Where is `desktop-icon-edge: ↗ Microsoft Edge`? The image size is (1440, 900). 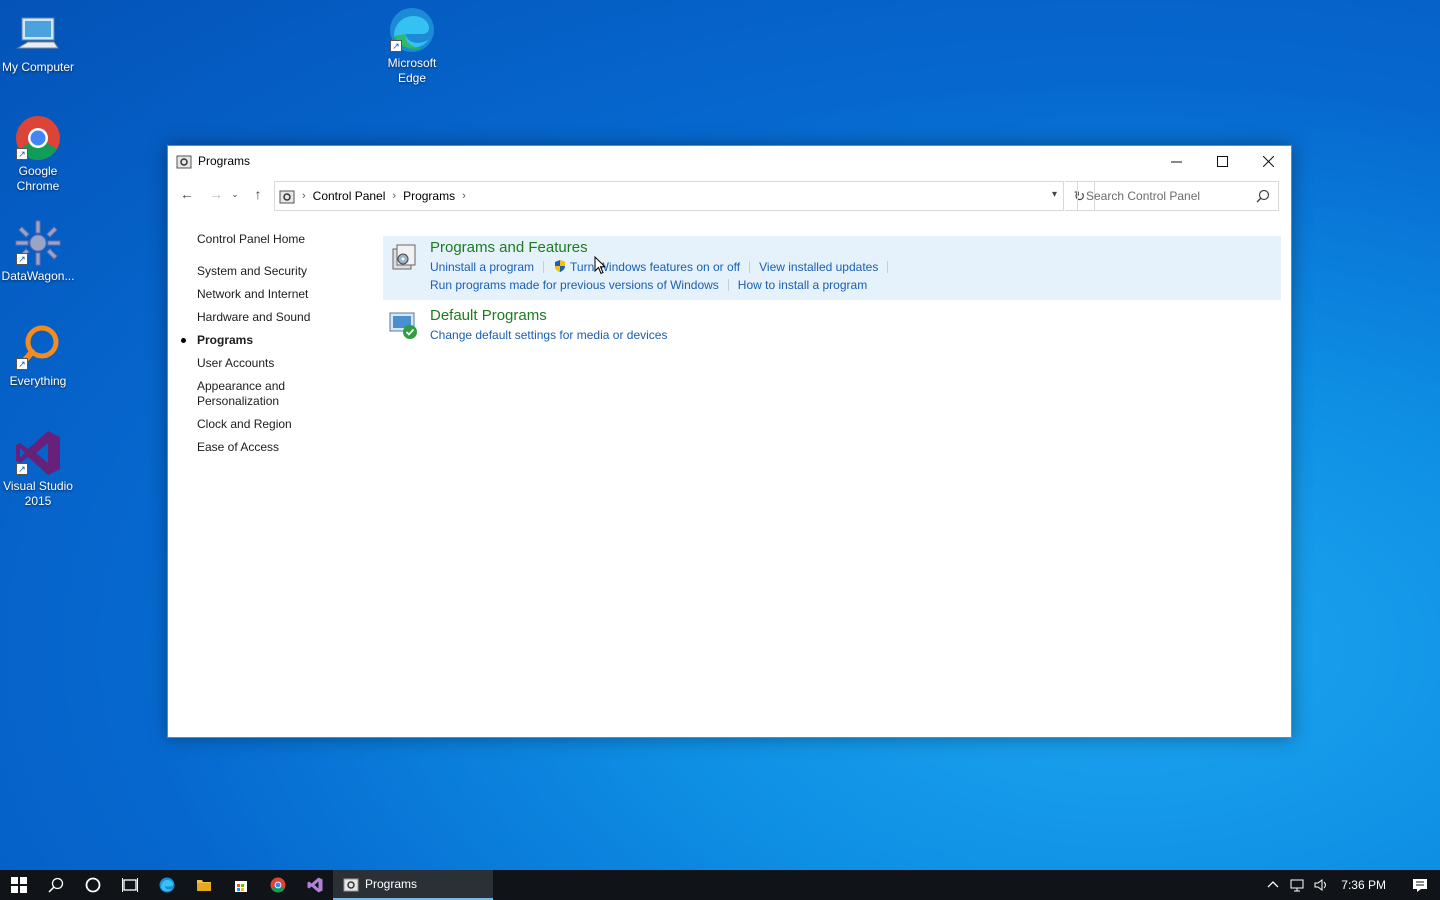 desktop-icon-edge: ↗ Microsoft Edge is located at coordinates (412, 46).